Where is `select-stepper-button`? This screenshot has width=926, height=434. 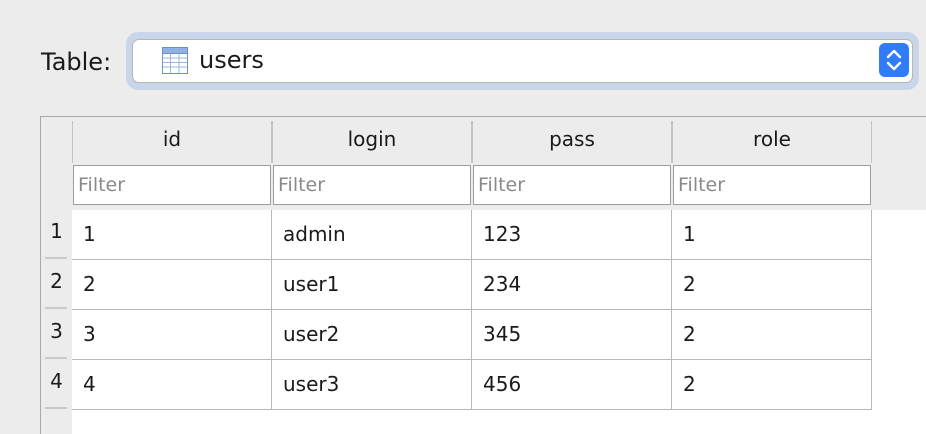 select-stepper-button is located at coordinates (894, 60).